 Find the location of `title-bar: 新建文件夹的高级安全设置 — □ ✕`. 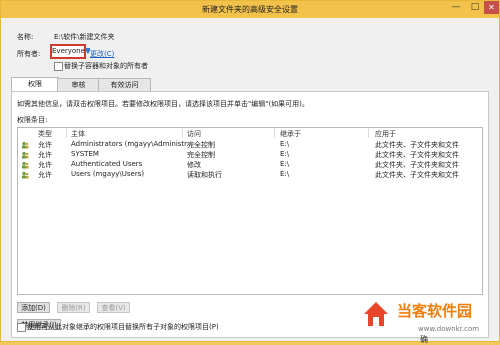

title-bar: 新建文件夹的高级安全设置 — □ ✕ is located at coordinates (250, 9).